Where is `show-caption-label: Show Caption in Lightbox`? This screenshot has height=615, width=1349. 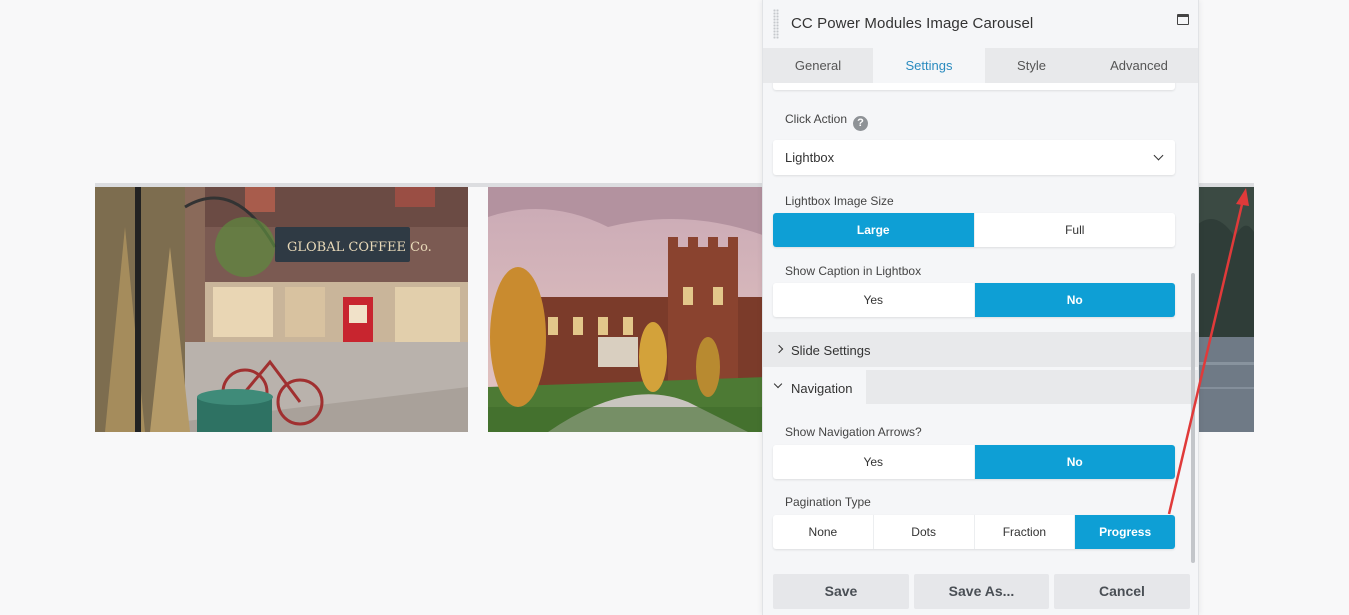 show-caption-label: Show Caption in Lightbox is located at coordinates (853, 271).